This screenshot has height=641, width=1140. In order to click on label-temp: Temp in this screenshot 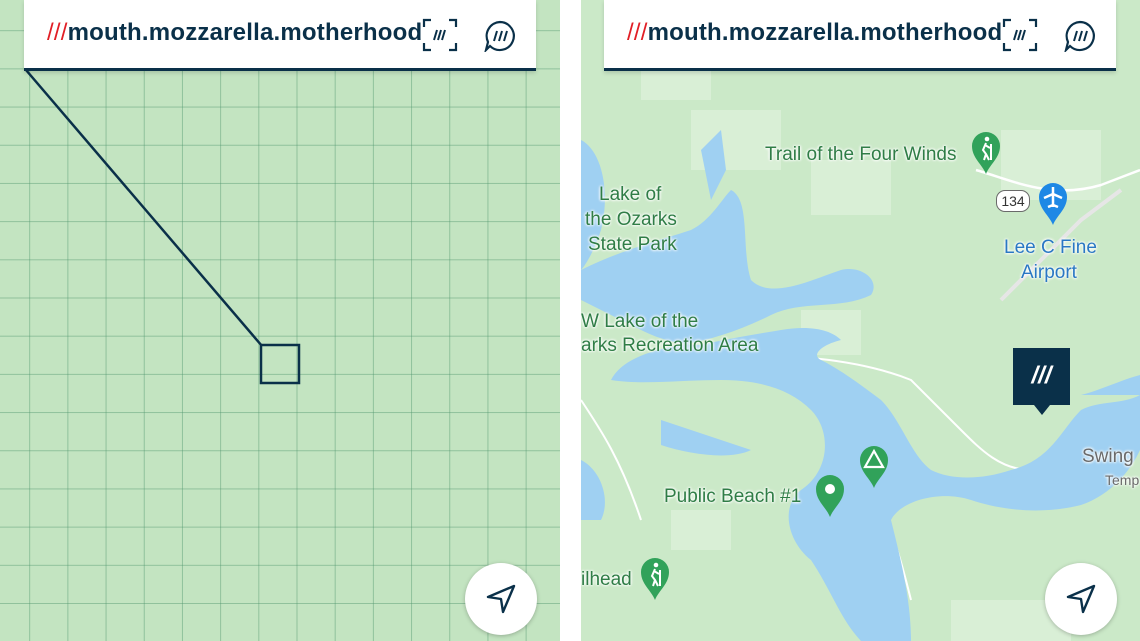, I will do `click(1122, 480)`.